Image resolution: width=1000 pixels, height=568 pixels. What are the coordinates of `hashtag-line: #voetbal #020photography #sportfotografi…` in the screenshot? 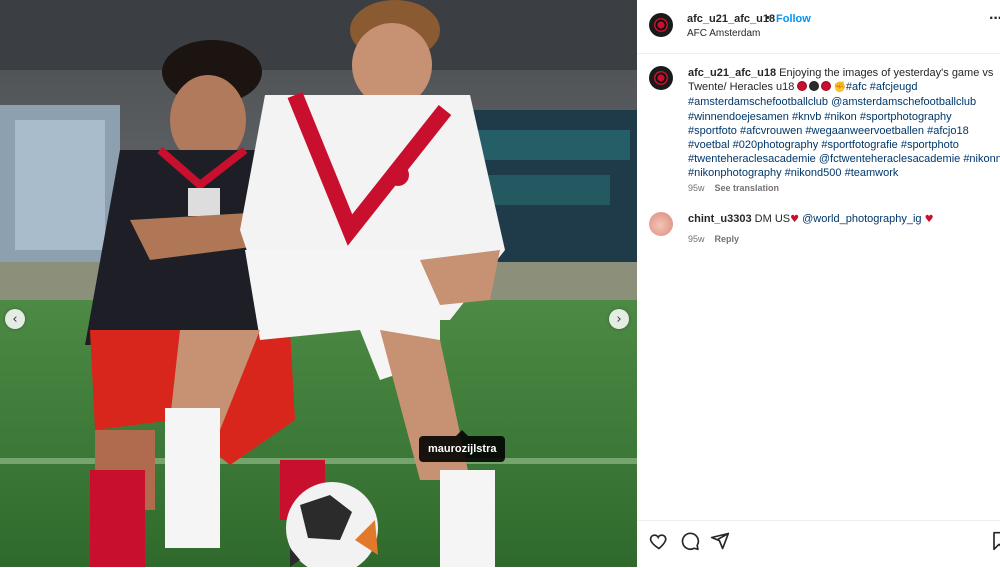 It's located at (844, 145).